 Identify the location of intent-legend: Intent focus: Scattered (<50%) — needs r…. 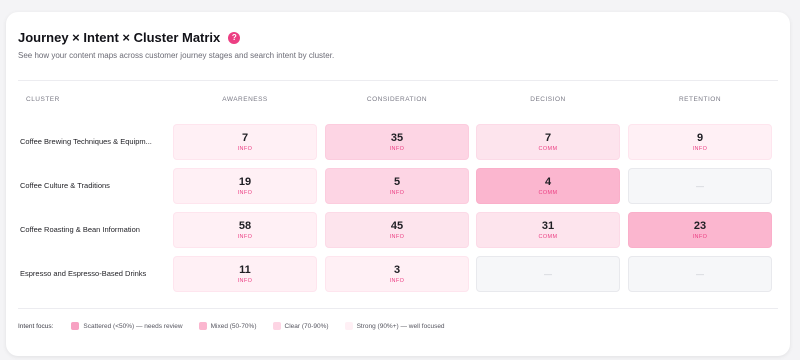
(239, 326).